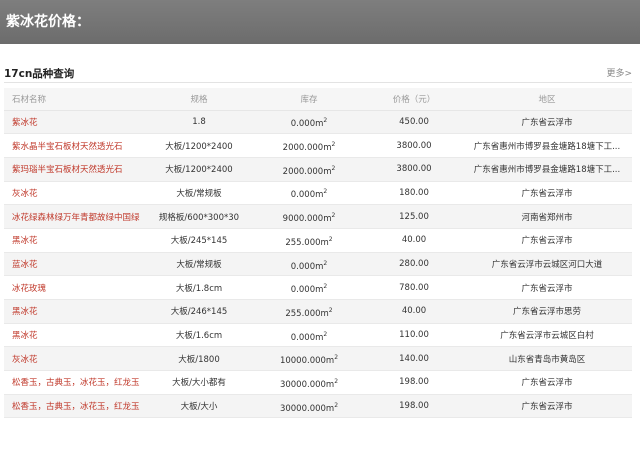 This screenshot has height=450, width=640. I want to click on cell-price: 450.00, so click(414, 122).